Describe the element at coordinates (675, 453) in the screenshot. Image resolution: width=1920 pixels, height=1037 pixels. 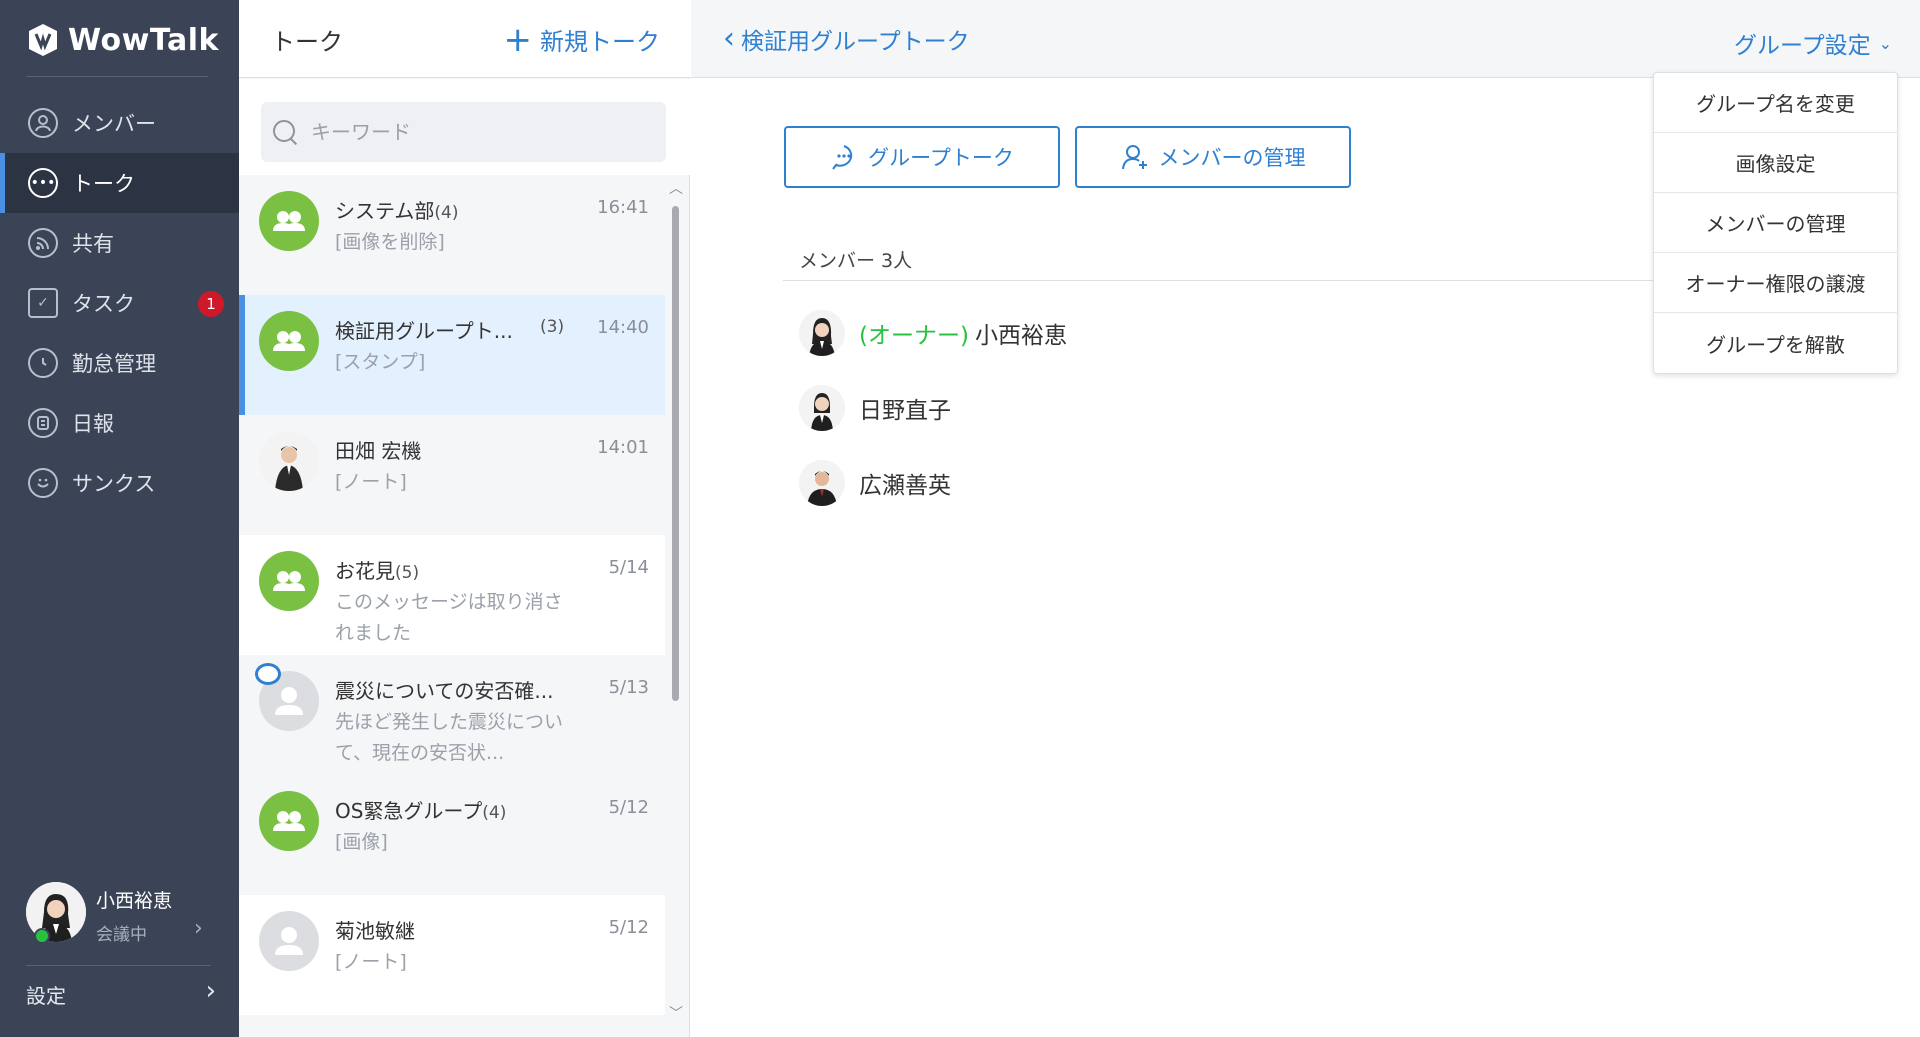
I see `scroll-thumb` at that location.